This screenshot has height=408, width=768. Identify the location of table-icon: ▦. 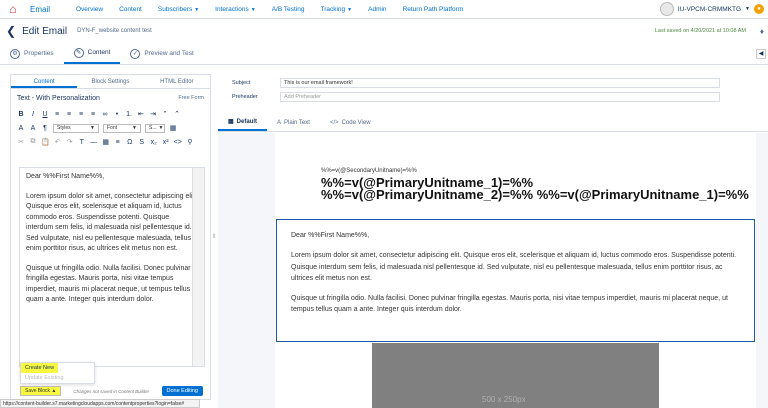
(106, 142).